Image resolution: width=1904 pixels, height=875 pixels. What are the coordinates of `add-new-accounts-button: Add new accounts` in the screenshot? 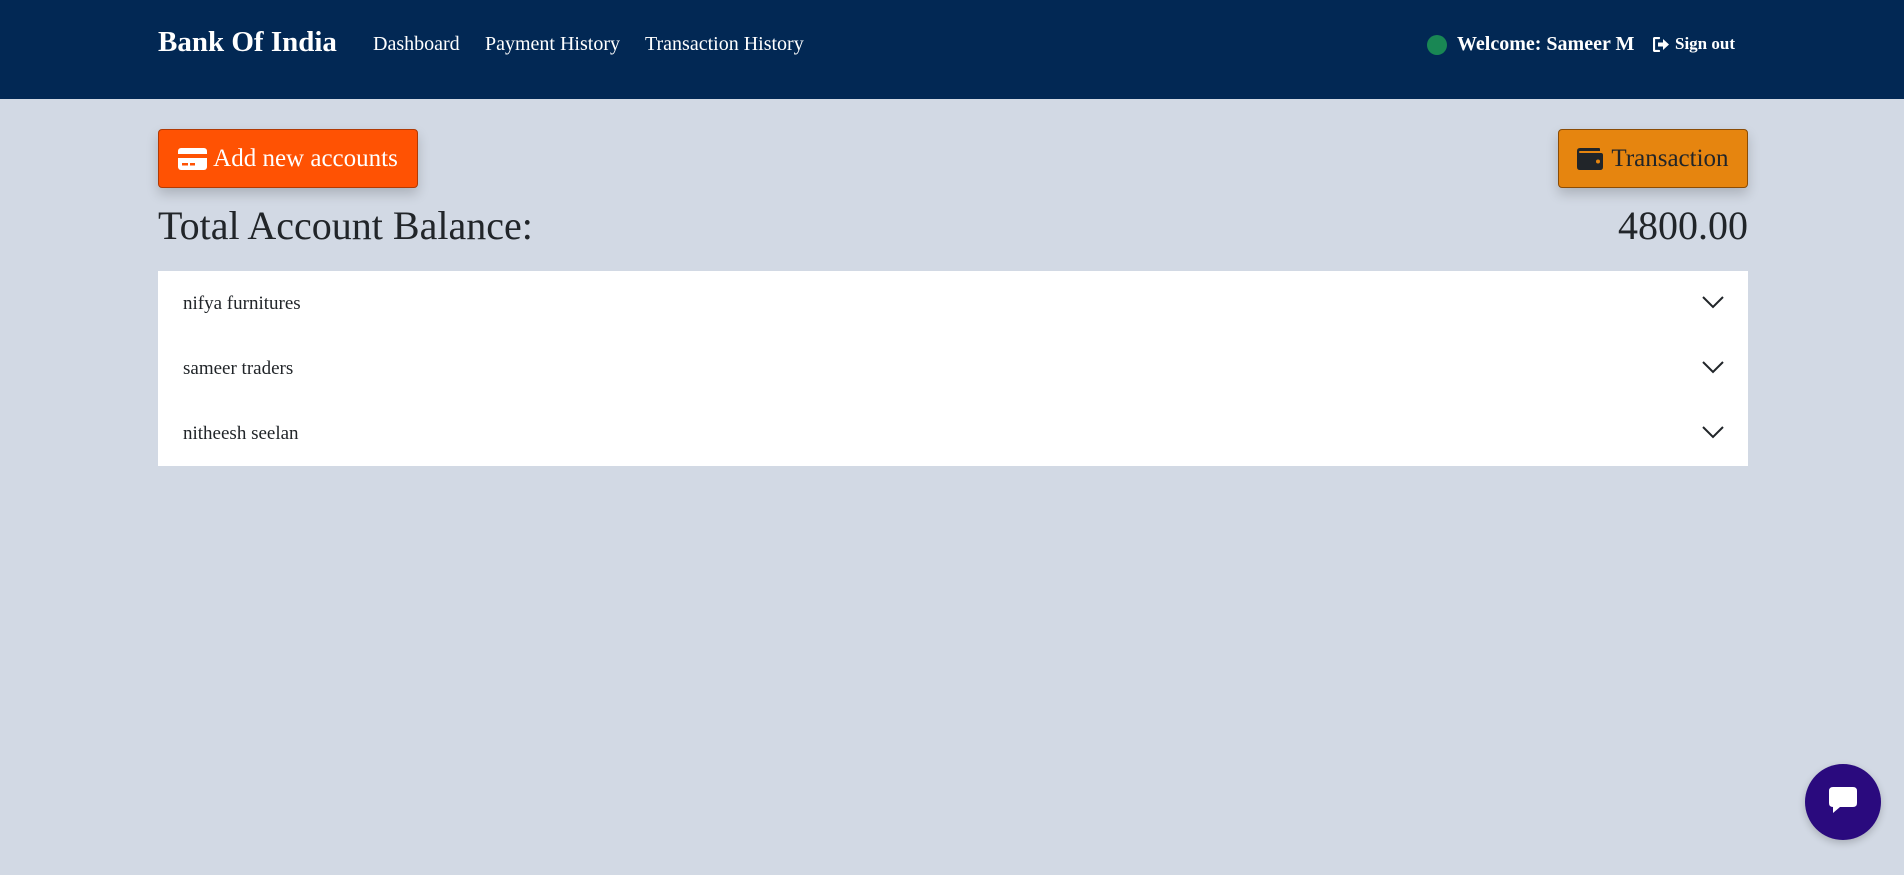 It's located at (288, 158).